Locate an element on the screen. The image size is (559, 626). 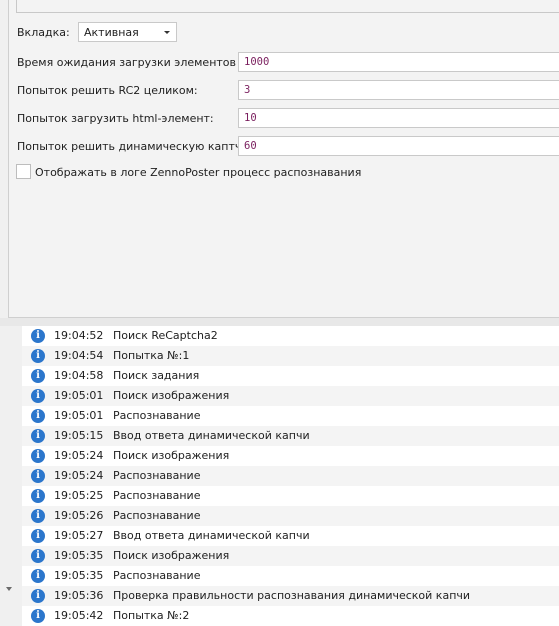
log-row: i 19:05:25 Распознавание is located at coordinates (290, 496).